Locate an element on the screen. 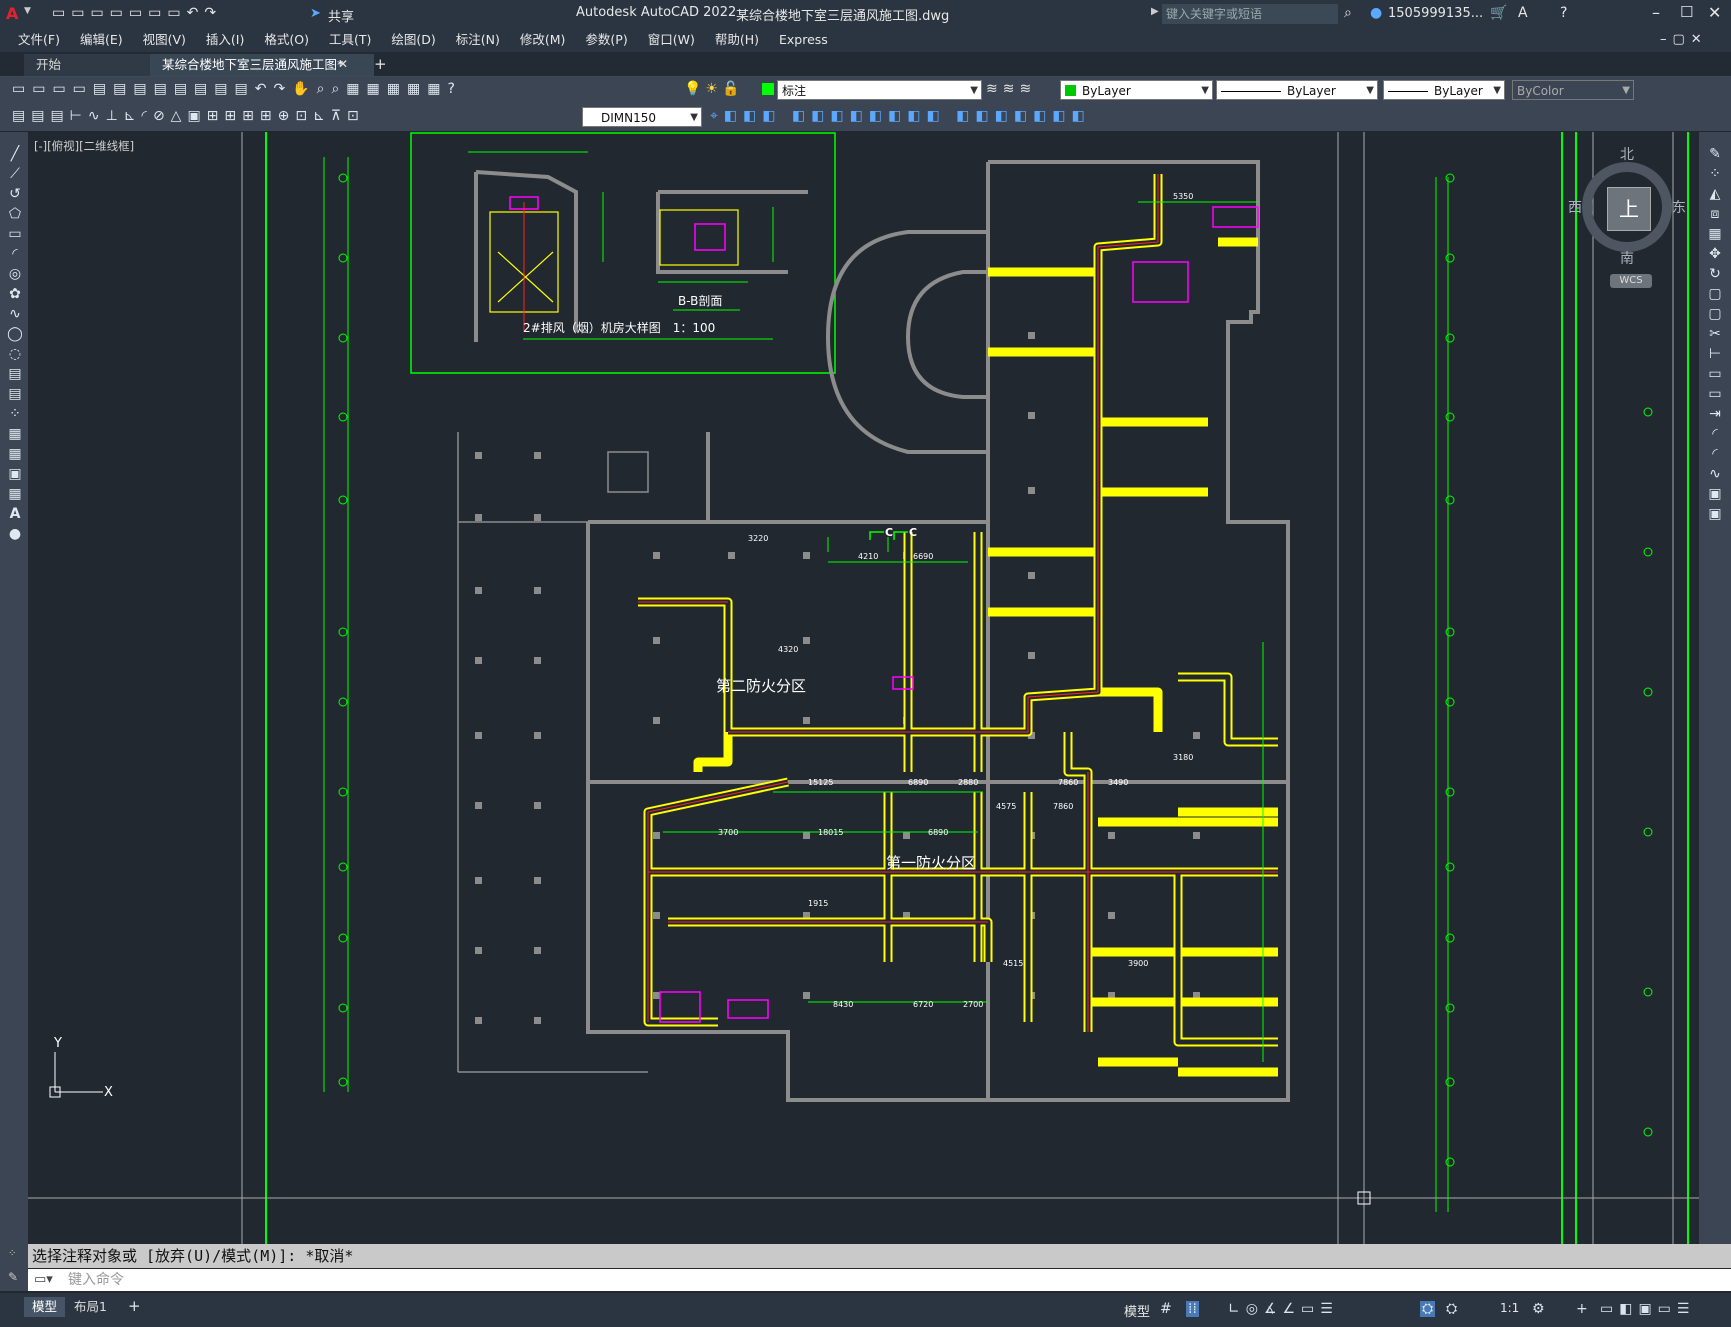 This screenshot has height=1327, width=1731. ucs-icon is located at coordinates (76, 1075).